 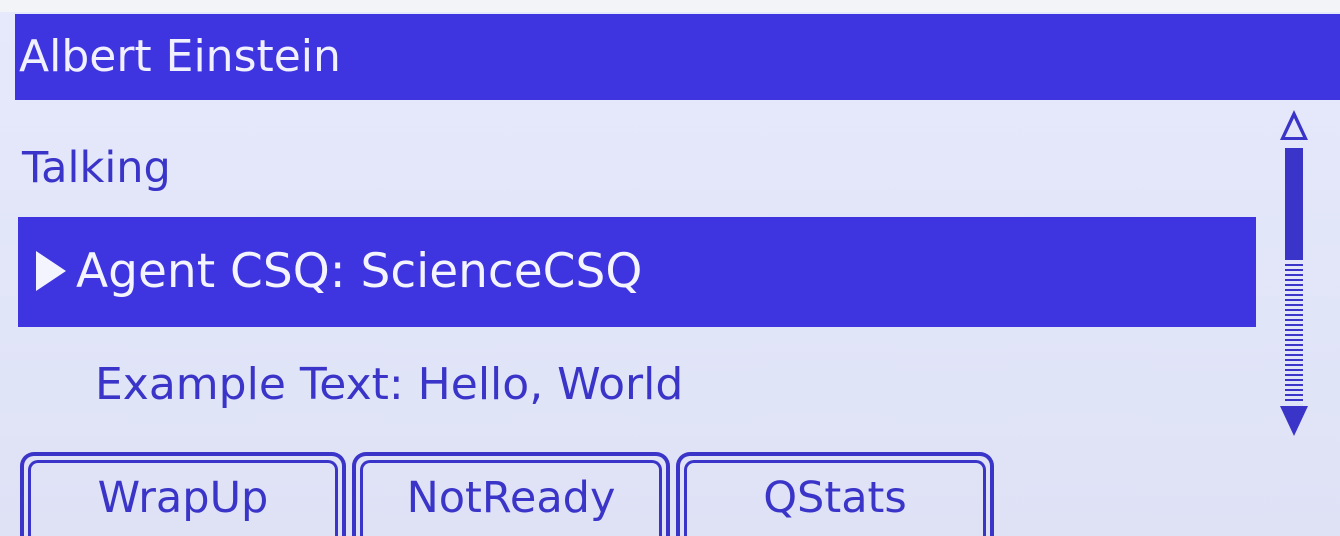 I want to click on scroll-up-arrow-icon, so click(x=1294, y=125).